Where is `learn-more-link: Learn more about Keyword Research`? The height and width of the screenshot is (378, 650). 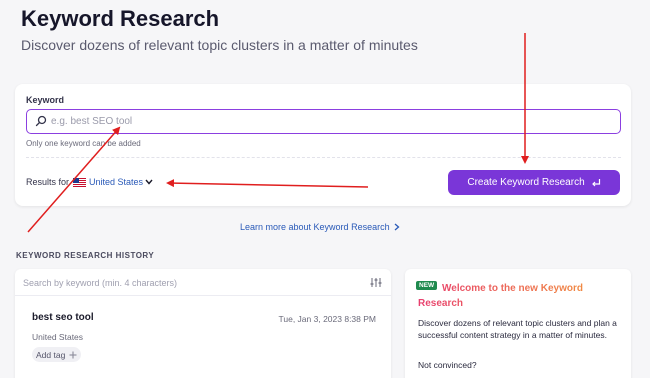
learn-more-link: Learn more about Keyword Research is located at coordinates (320, 227).